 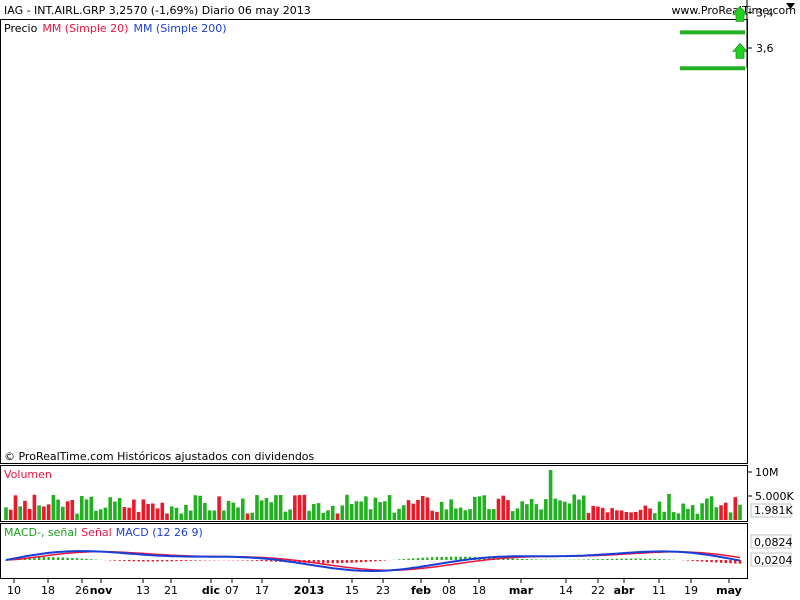 I want to click on x-axis-label: 21, so click(x=171, y=590).